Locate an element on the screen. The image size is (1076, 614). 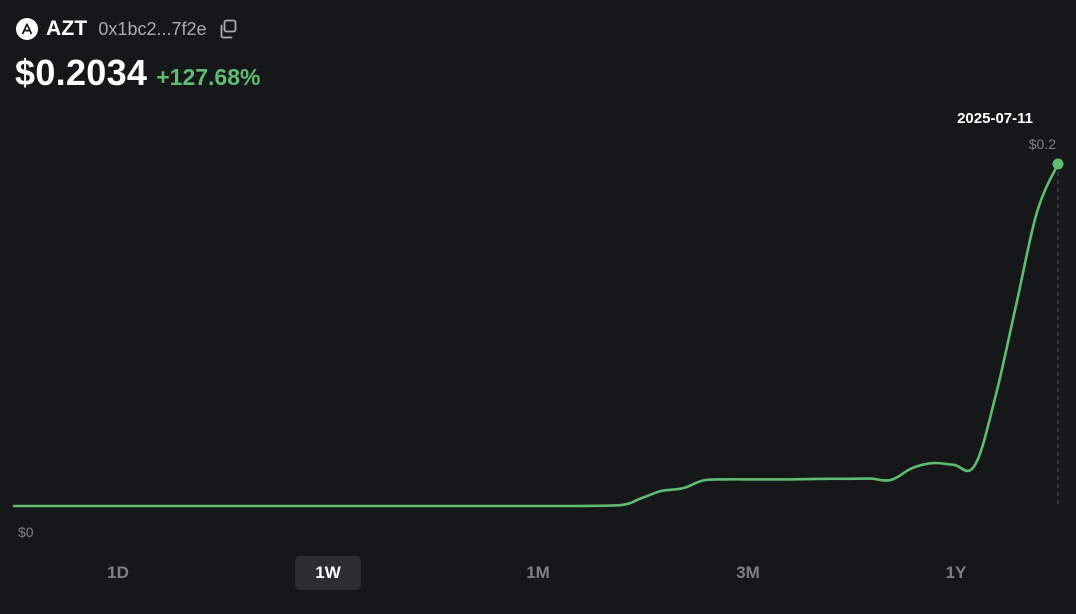
timeframe-1w-button: 1W is located at coordinates (328, 573).